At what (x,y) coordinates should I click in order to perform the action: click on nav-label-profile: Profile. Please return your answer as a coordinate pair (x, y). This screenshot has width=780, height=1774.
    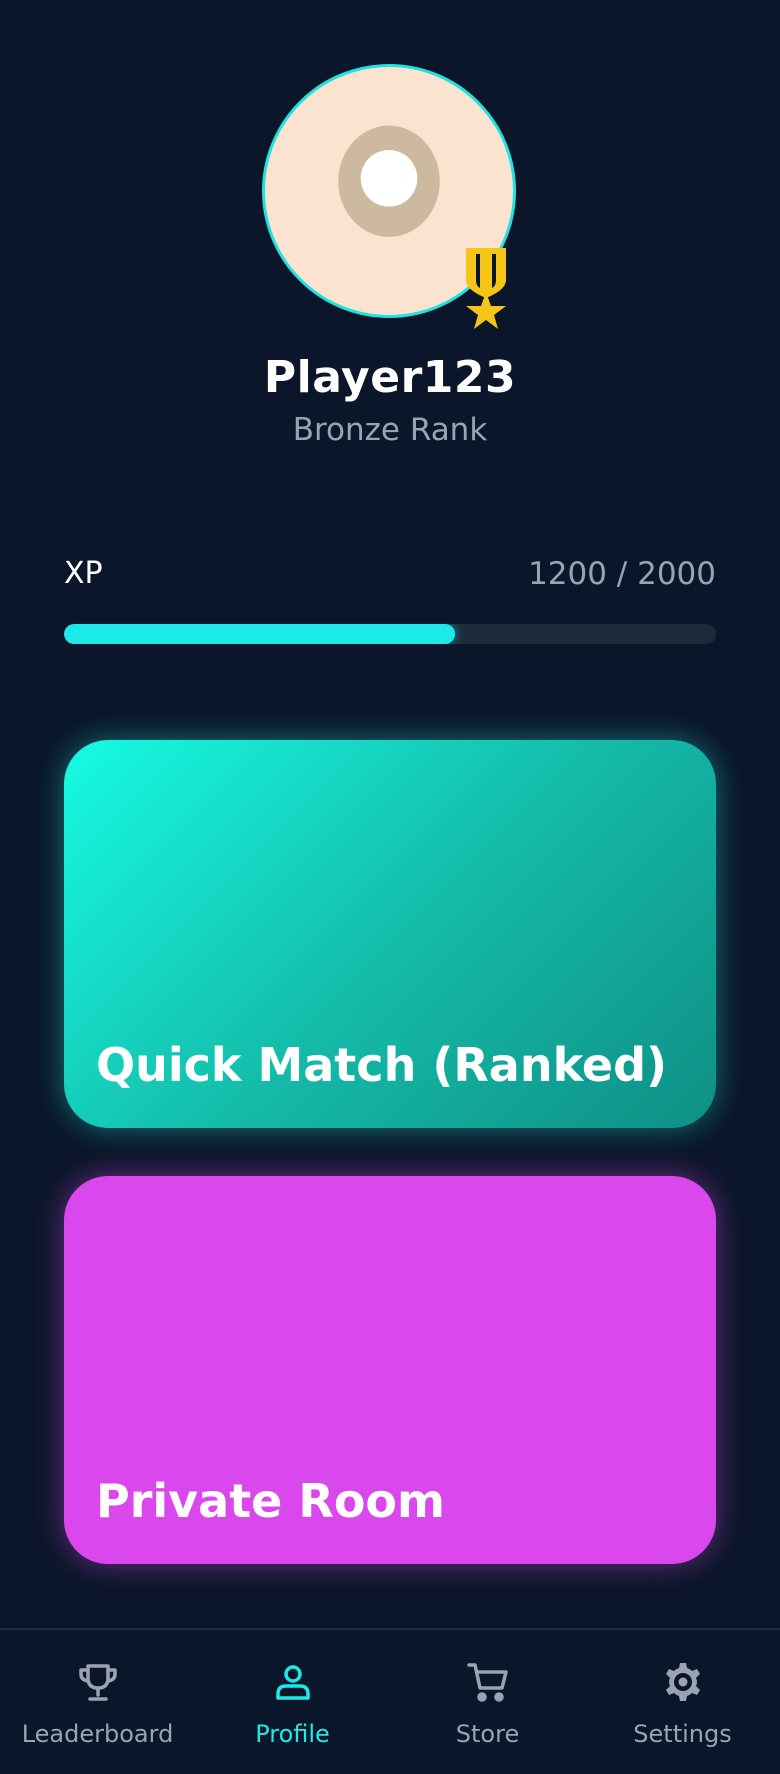
    Looking at the image, I should click on (292, 1734).